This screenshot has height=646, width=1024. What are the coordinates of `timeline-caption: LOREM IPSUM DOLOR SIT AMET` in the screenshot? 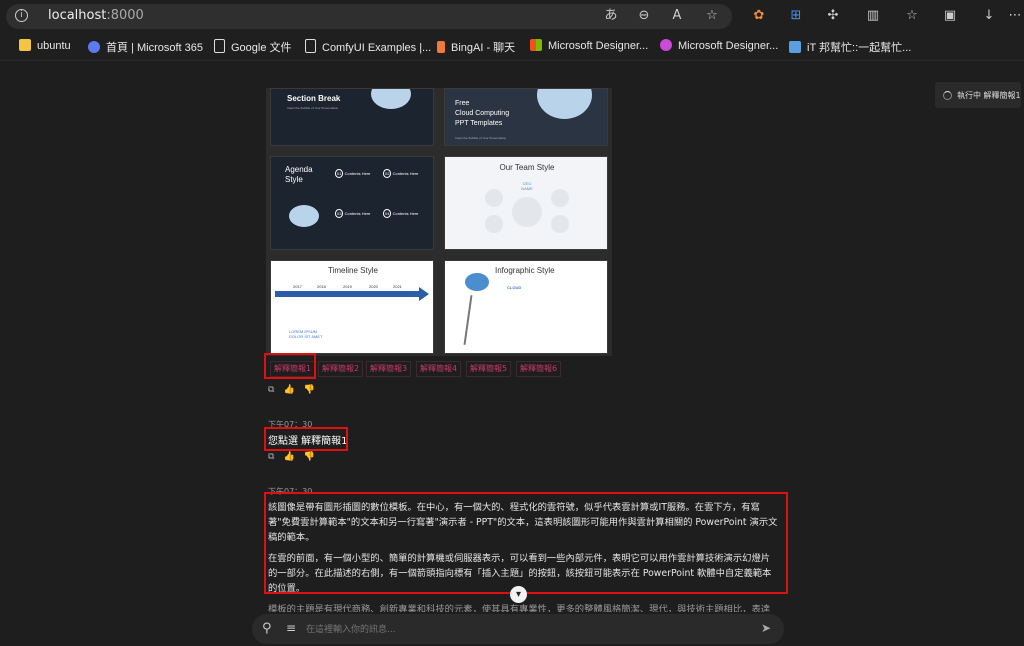 It's located at (306, 334).